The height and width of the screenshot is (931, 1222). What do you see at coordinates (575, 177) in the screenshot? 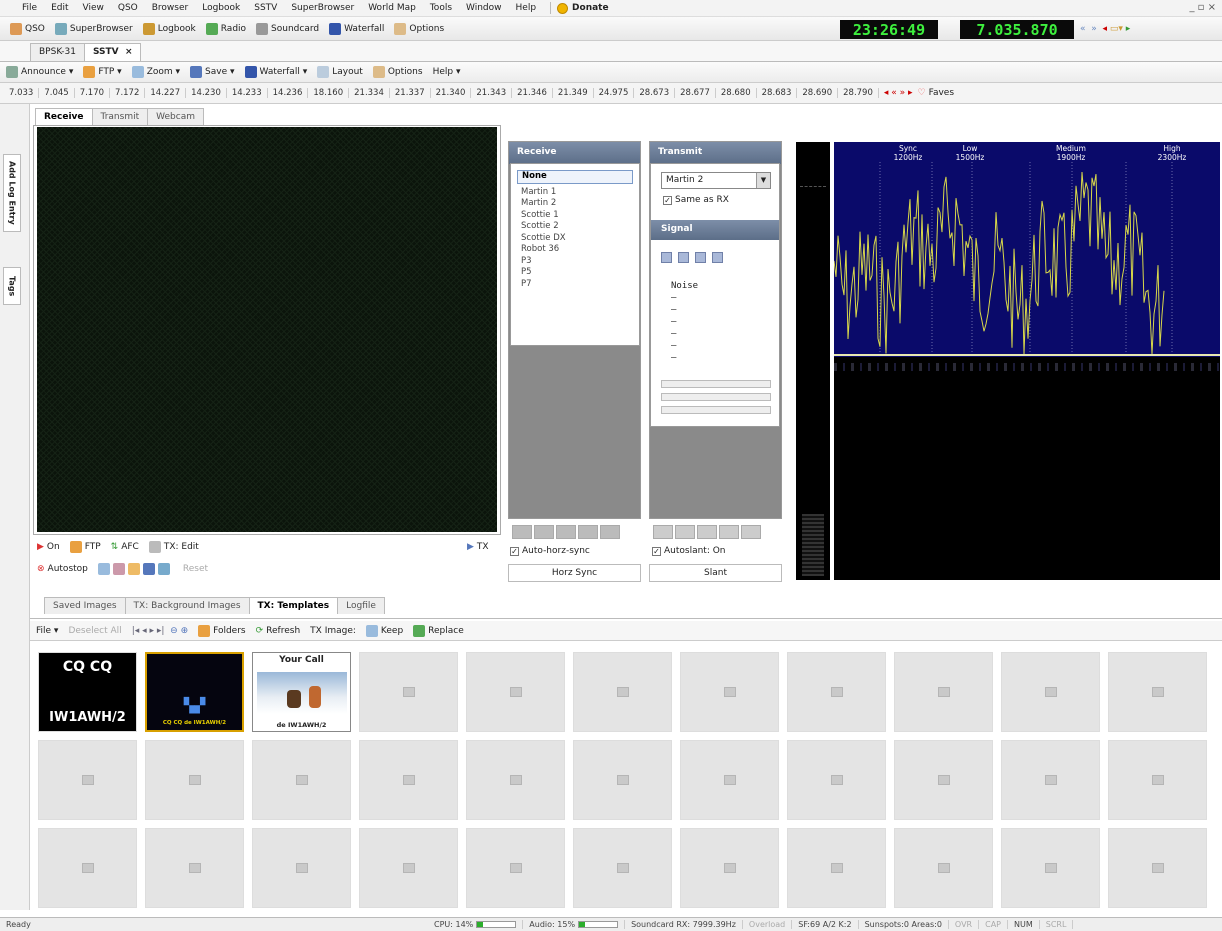
I see `mode-item: None` at bounding box center [575, 177].